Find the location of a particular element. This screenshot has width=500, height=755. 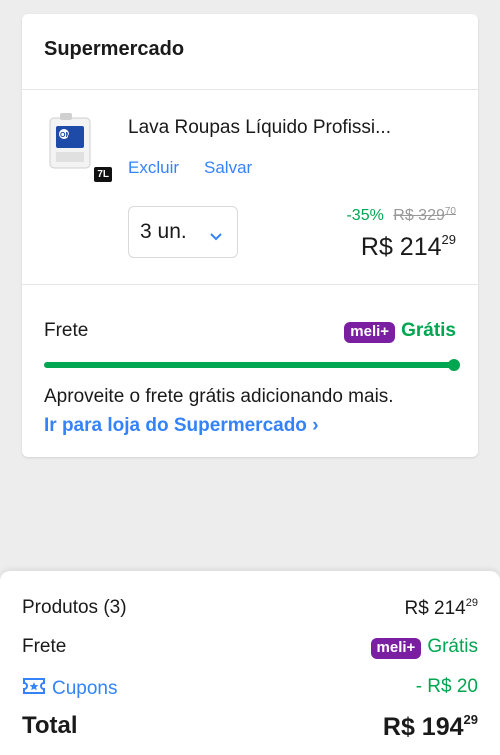

summary-shipping-row: Frete meli+ Grátis is located at coordinates (250, 649).